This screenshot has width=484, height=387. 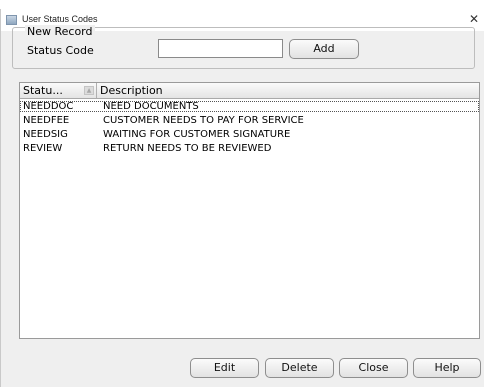 What do you see at coordinates (249, 106) in the screenshot?
I see `table-row: NEEDDOC NEED DOCUMENTS` at bounding box center [249, 106].